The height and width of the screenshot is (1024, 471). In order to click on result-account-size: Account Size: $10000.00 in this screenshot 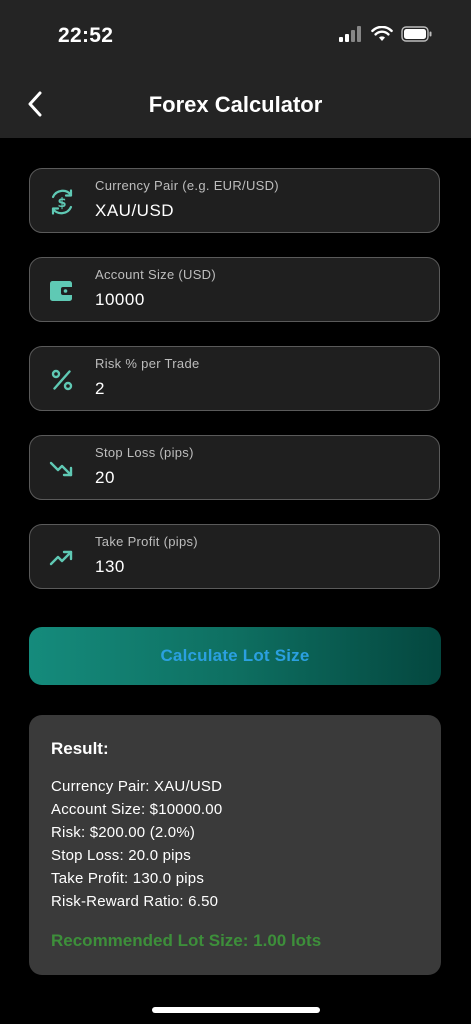, I will do `click(137, 809)`.